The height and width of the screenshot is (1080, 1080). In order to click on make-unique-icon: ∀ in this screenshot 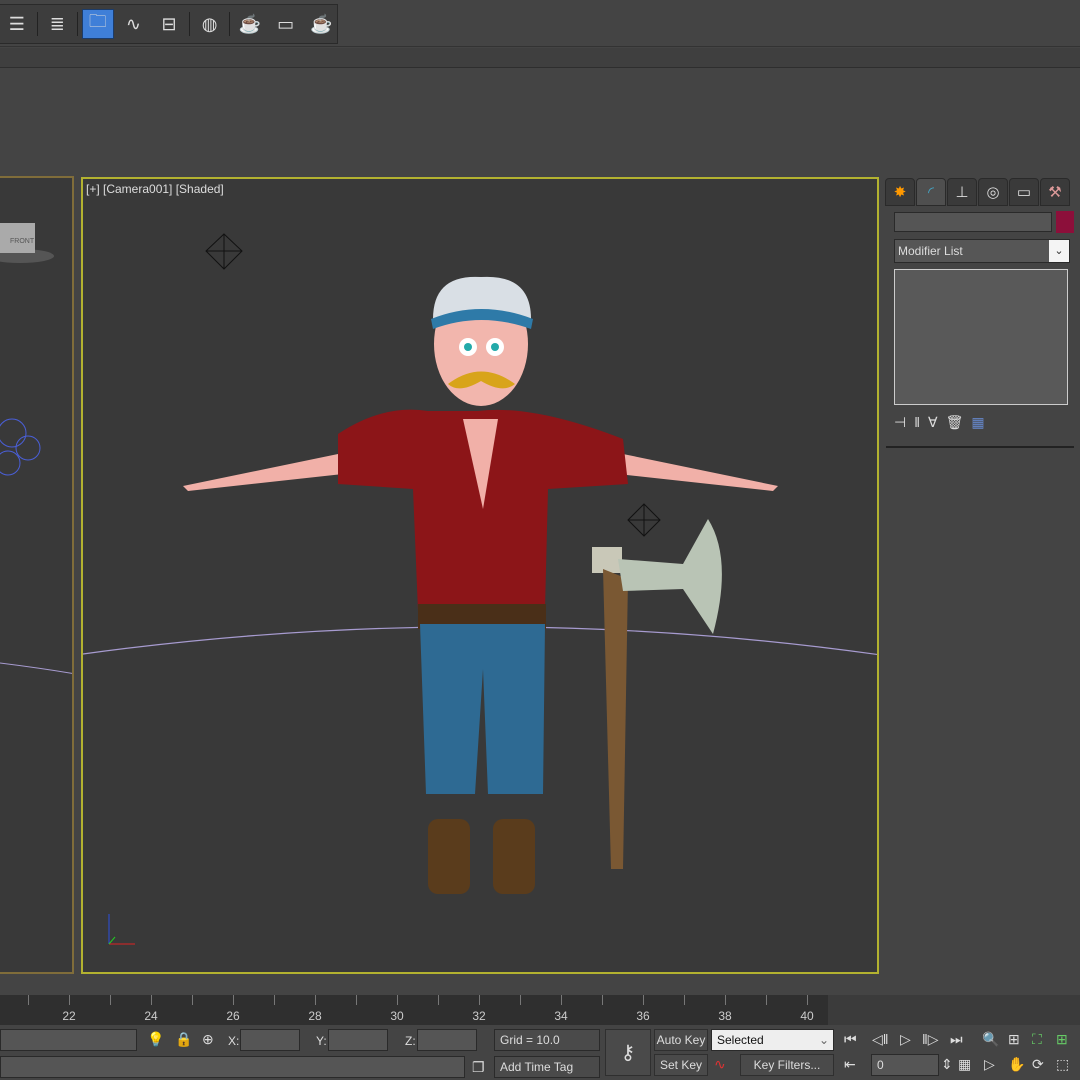, I will do `click(933, 422)`.